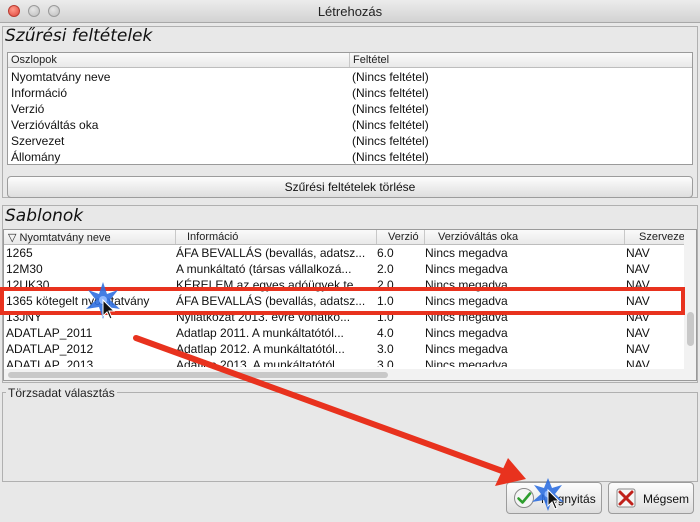 The height and width of the screenshot is (522, 700). I want to click on horizontal-scrollbar, so click(344, 374).